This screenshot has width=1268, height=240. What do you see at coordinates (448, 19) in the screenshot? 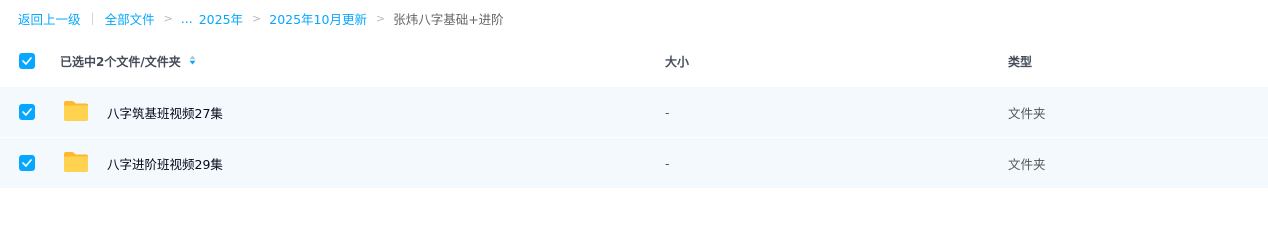
I see `breadcrumb-current: 张炜八字基础+进阶` at bounding box center [448, 19].